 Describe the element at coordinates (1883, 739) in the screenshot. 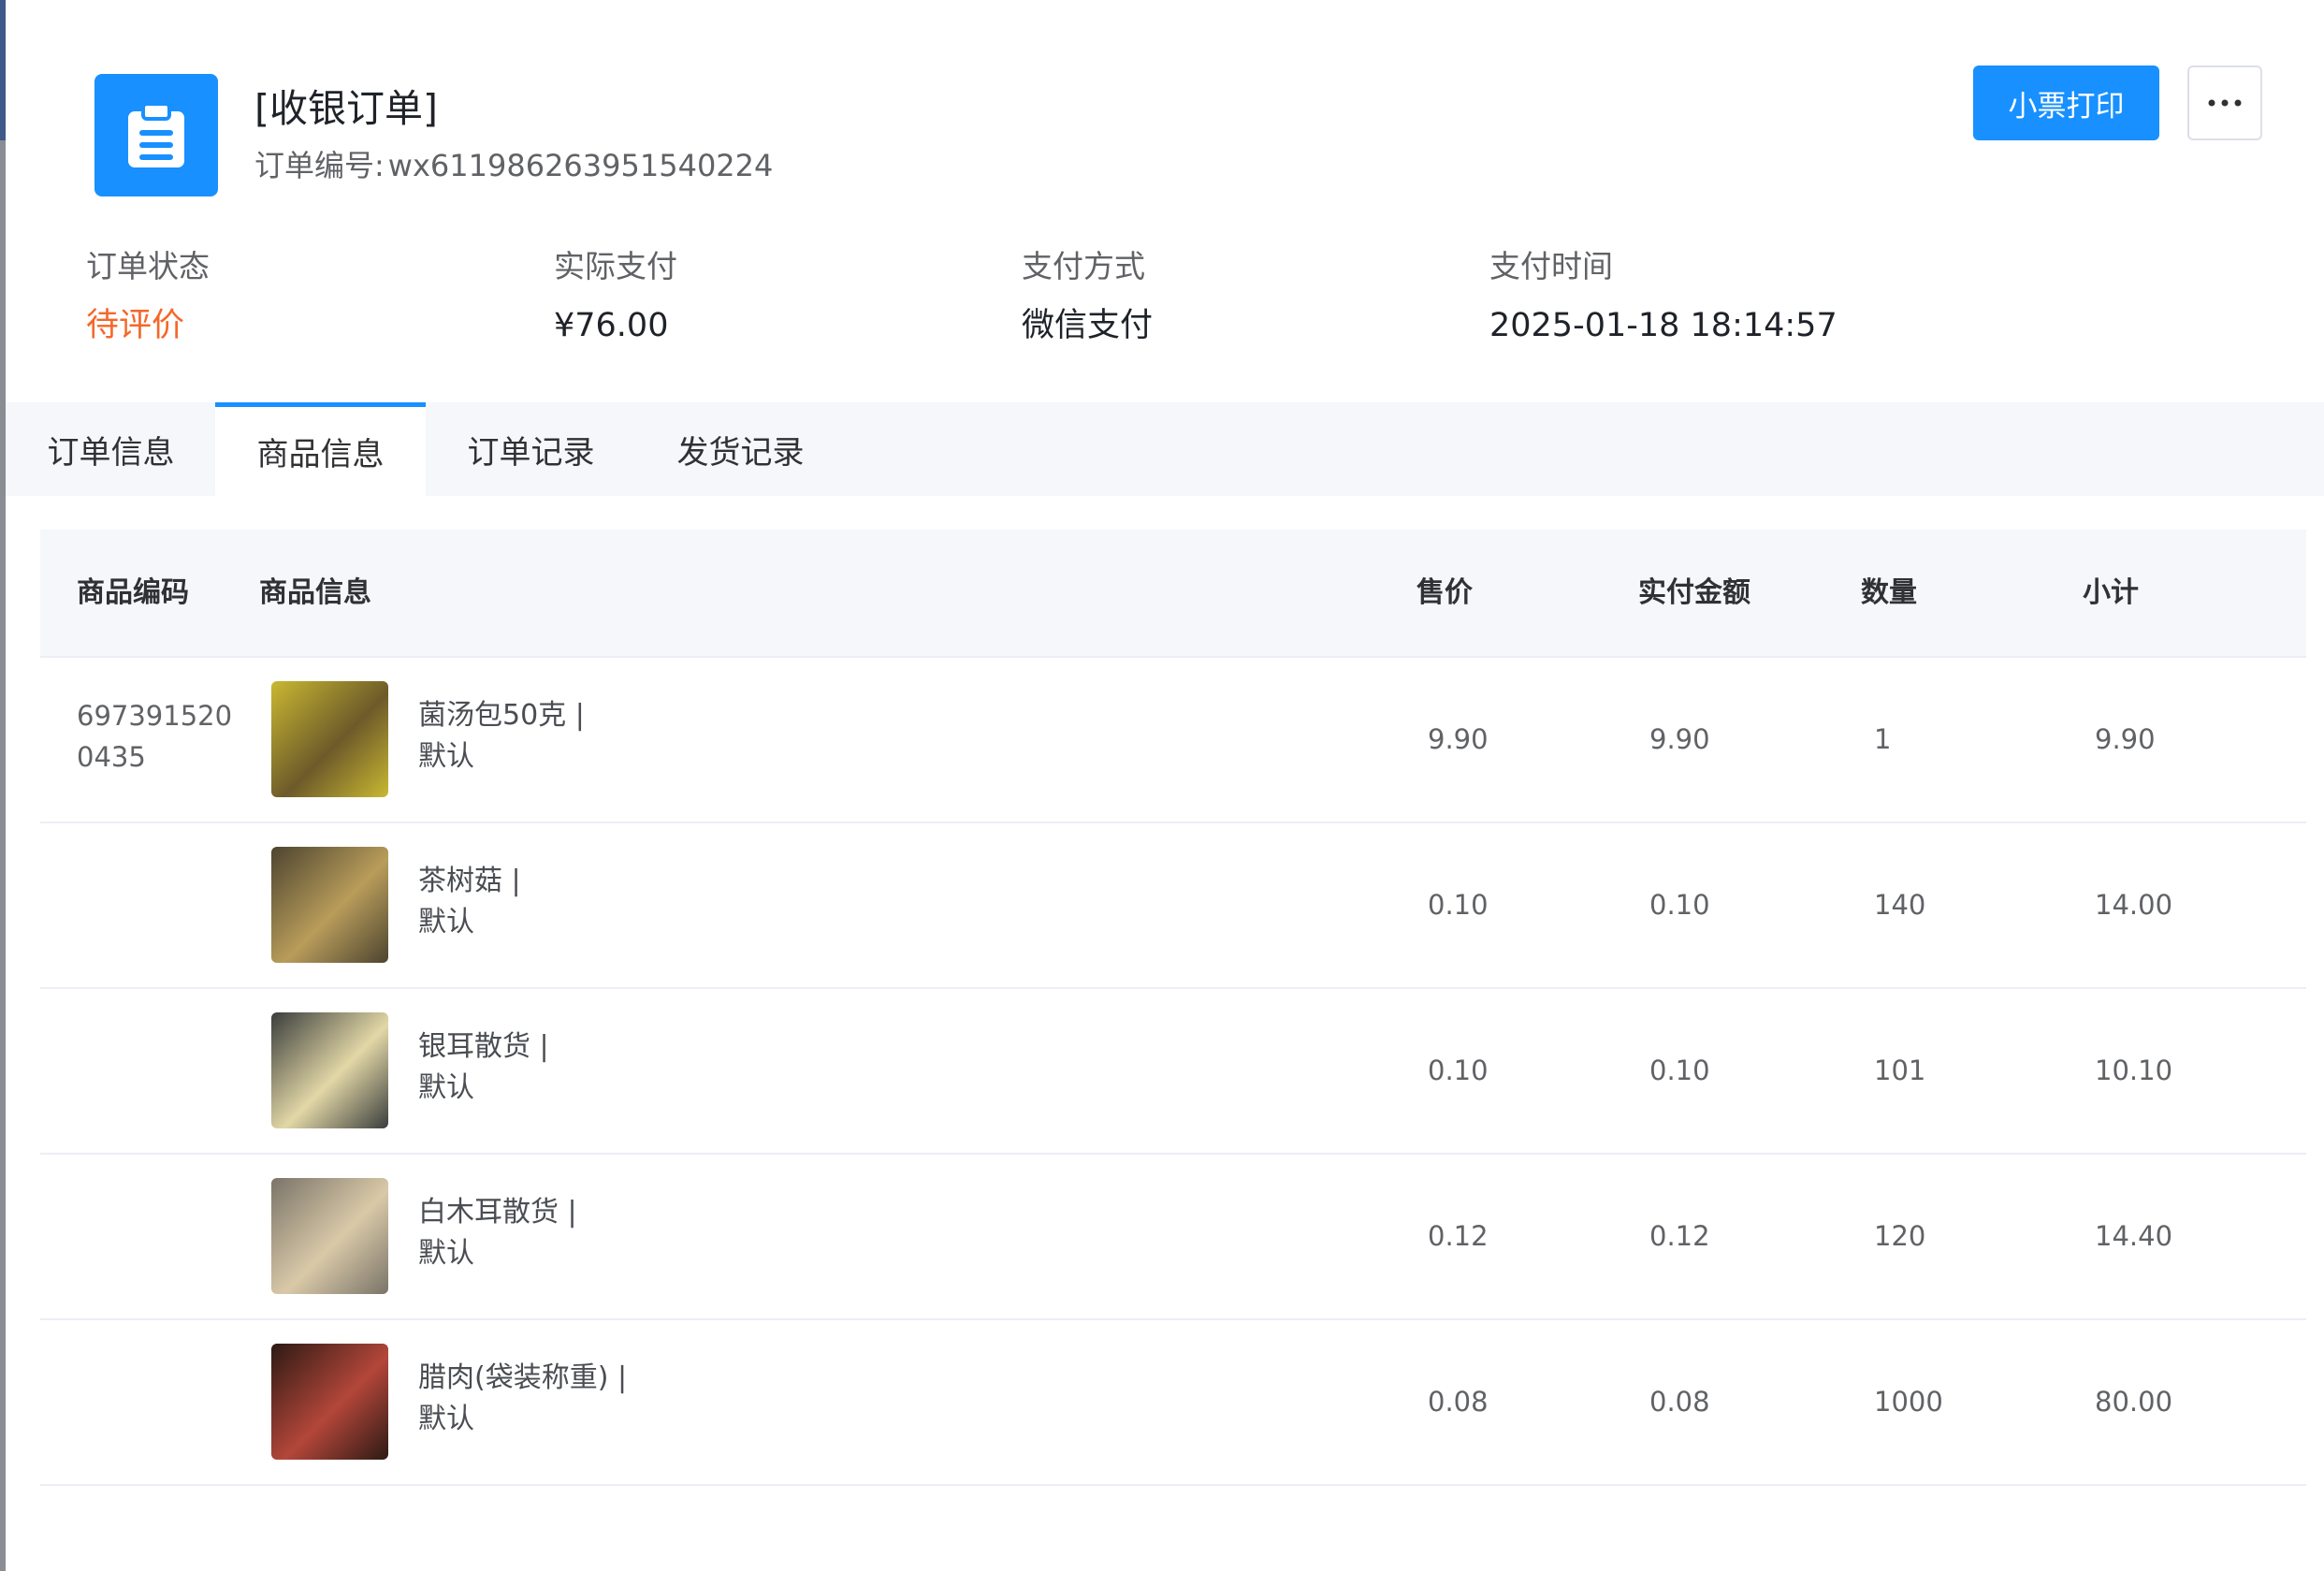

I see `quantity-cell: 1` at that location.